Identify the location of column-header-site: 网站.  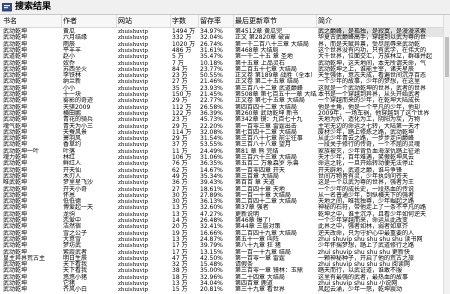
(125, 21).